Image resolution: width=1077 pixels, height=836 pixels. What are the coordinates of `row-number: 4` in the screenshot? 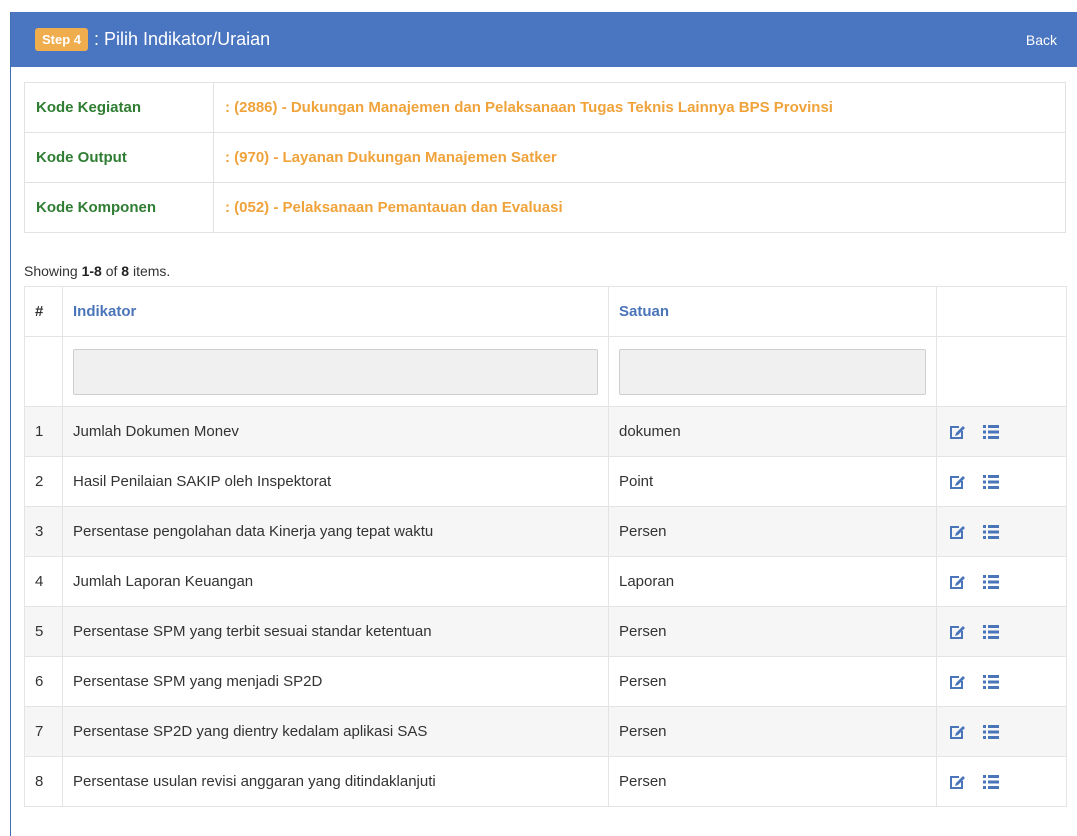 It's located at (43, 581).